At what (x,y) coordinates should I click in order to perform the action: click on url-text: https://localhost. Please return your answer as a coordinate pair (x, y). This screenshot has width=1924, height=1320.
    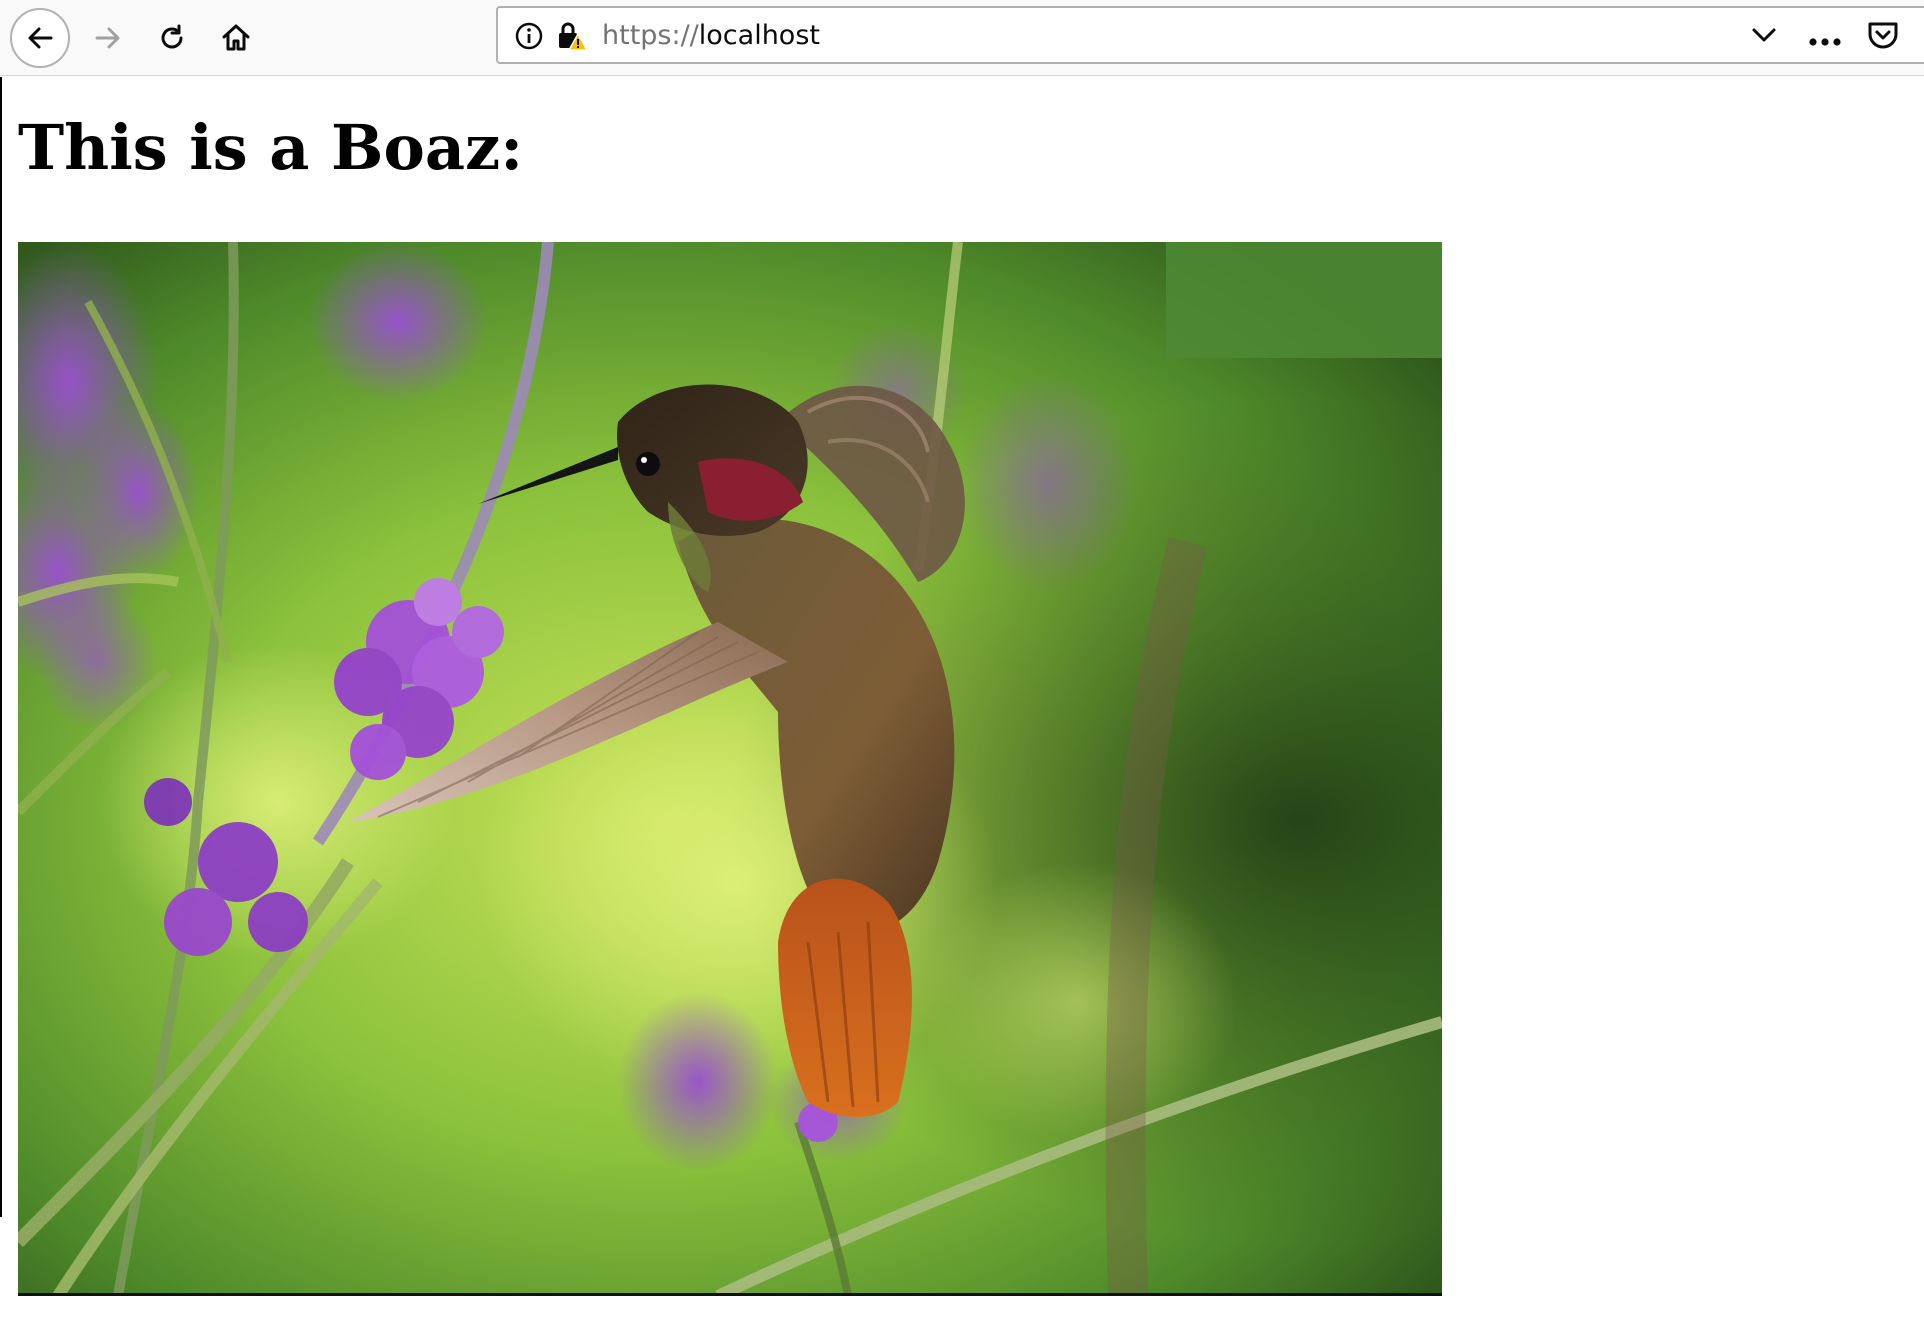
    Looking at the image, I should click on (711, 36).